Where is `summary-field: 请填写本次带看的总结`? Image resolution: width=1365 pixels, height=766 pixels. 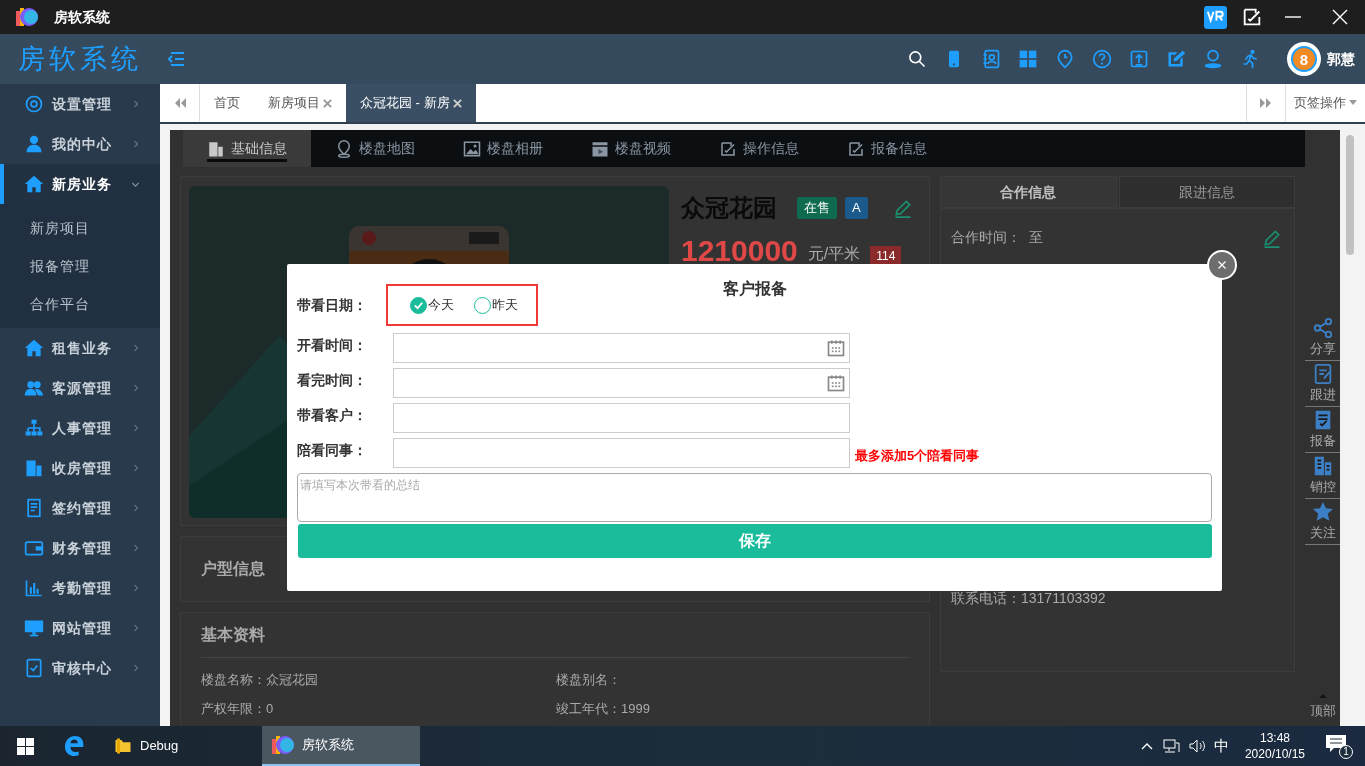 summary-field: 请填写本次带看的总结 is located at coordinates (754, 497).